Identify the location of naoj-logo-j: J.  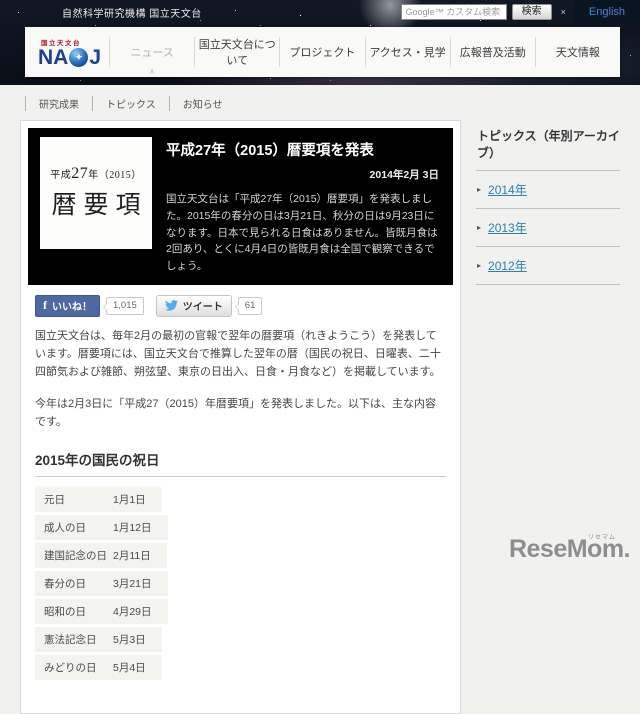
(95, 57).